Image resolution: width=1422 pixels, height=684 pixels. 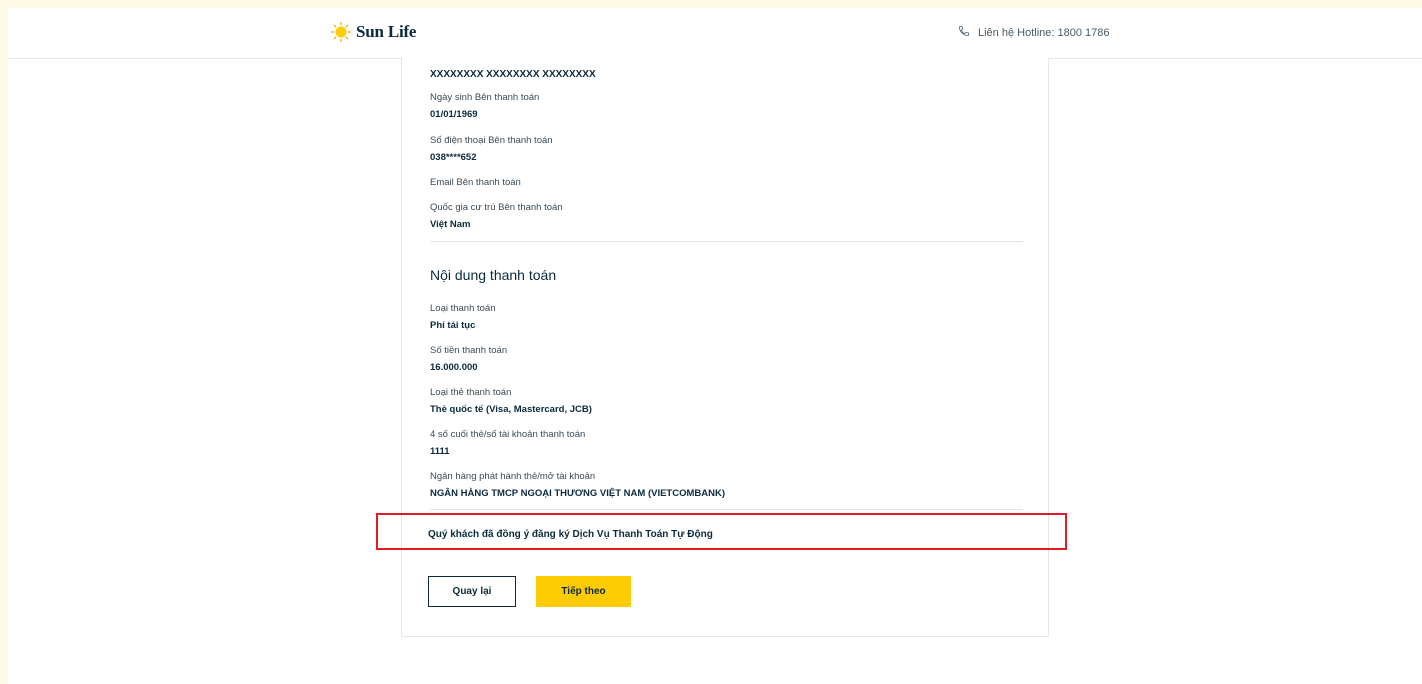 What do you see at coordinates (496, 216) in the screenshot?
I see `payer-country-field: Quốc gia cư trú Bên thanh toán Việt Nam` at bounding box center [496, 216].